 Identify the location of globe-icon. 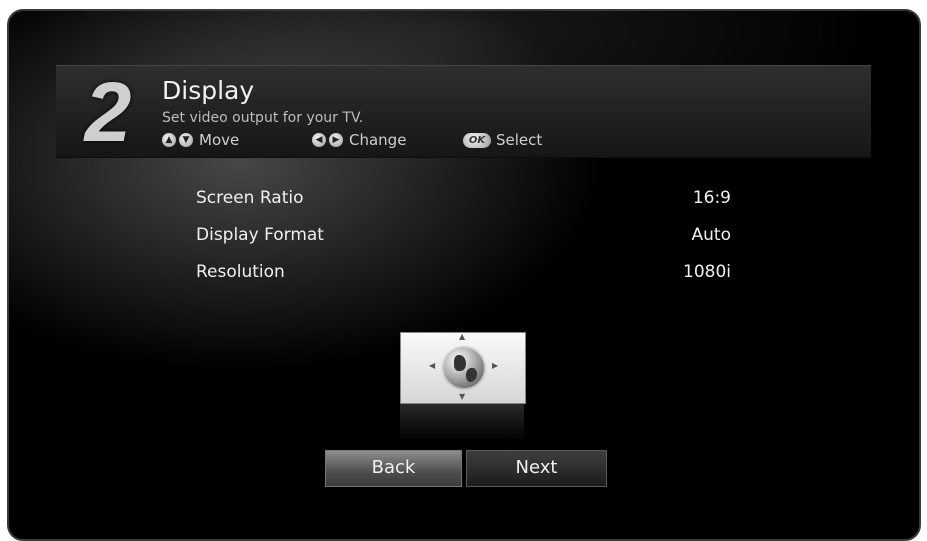
(464, 368).